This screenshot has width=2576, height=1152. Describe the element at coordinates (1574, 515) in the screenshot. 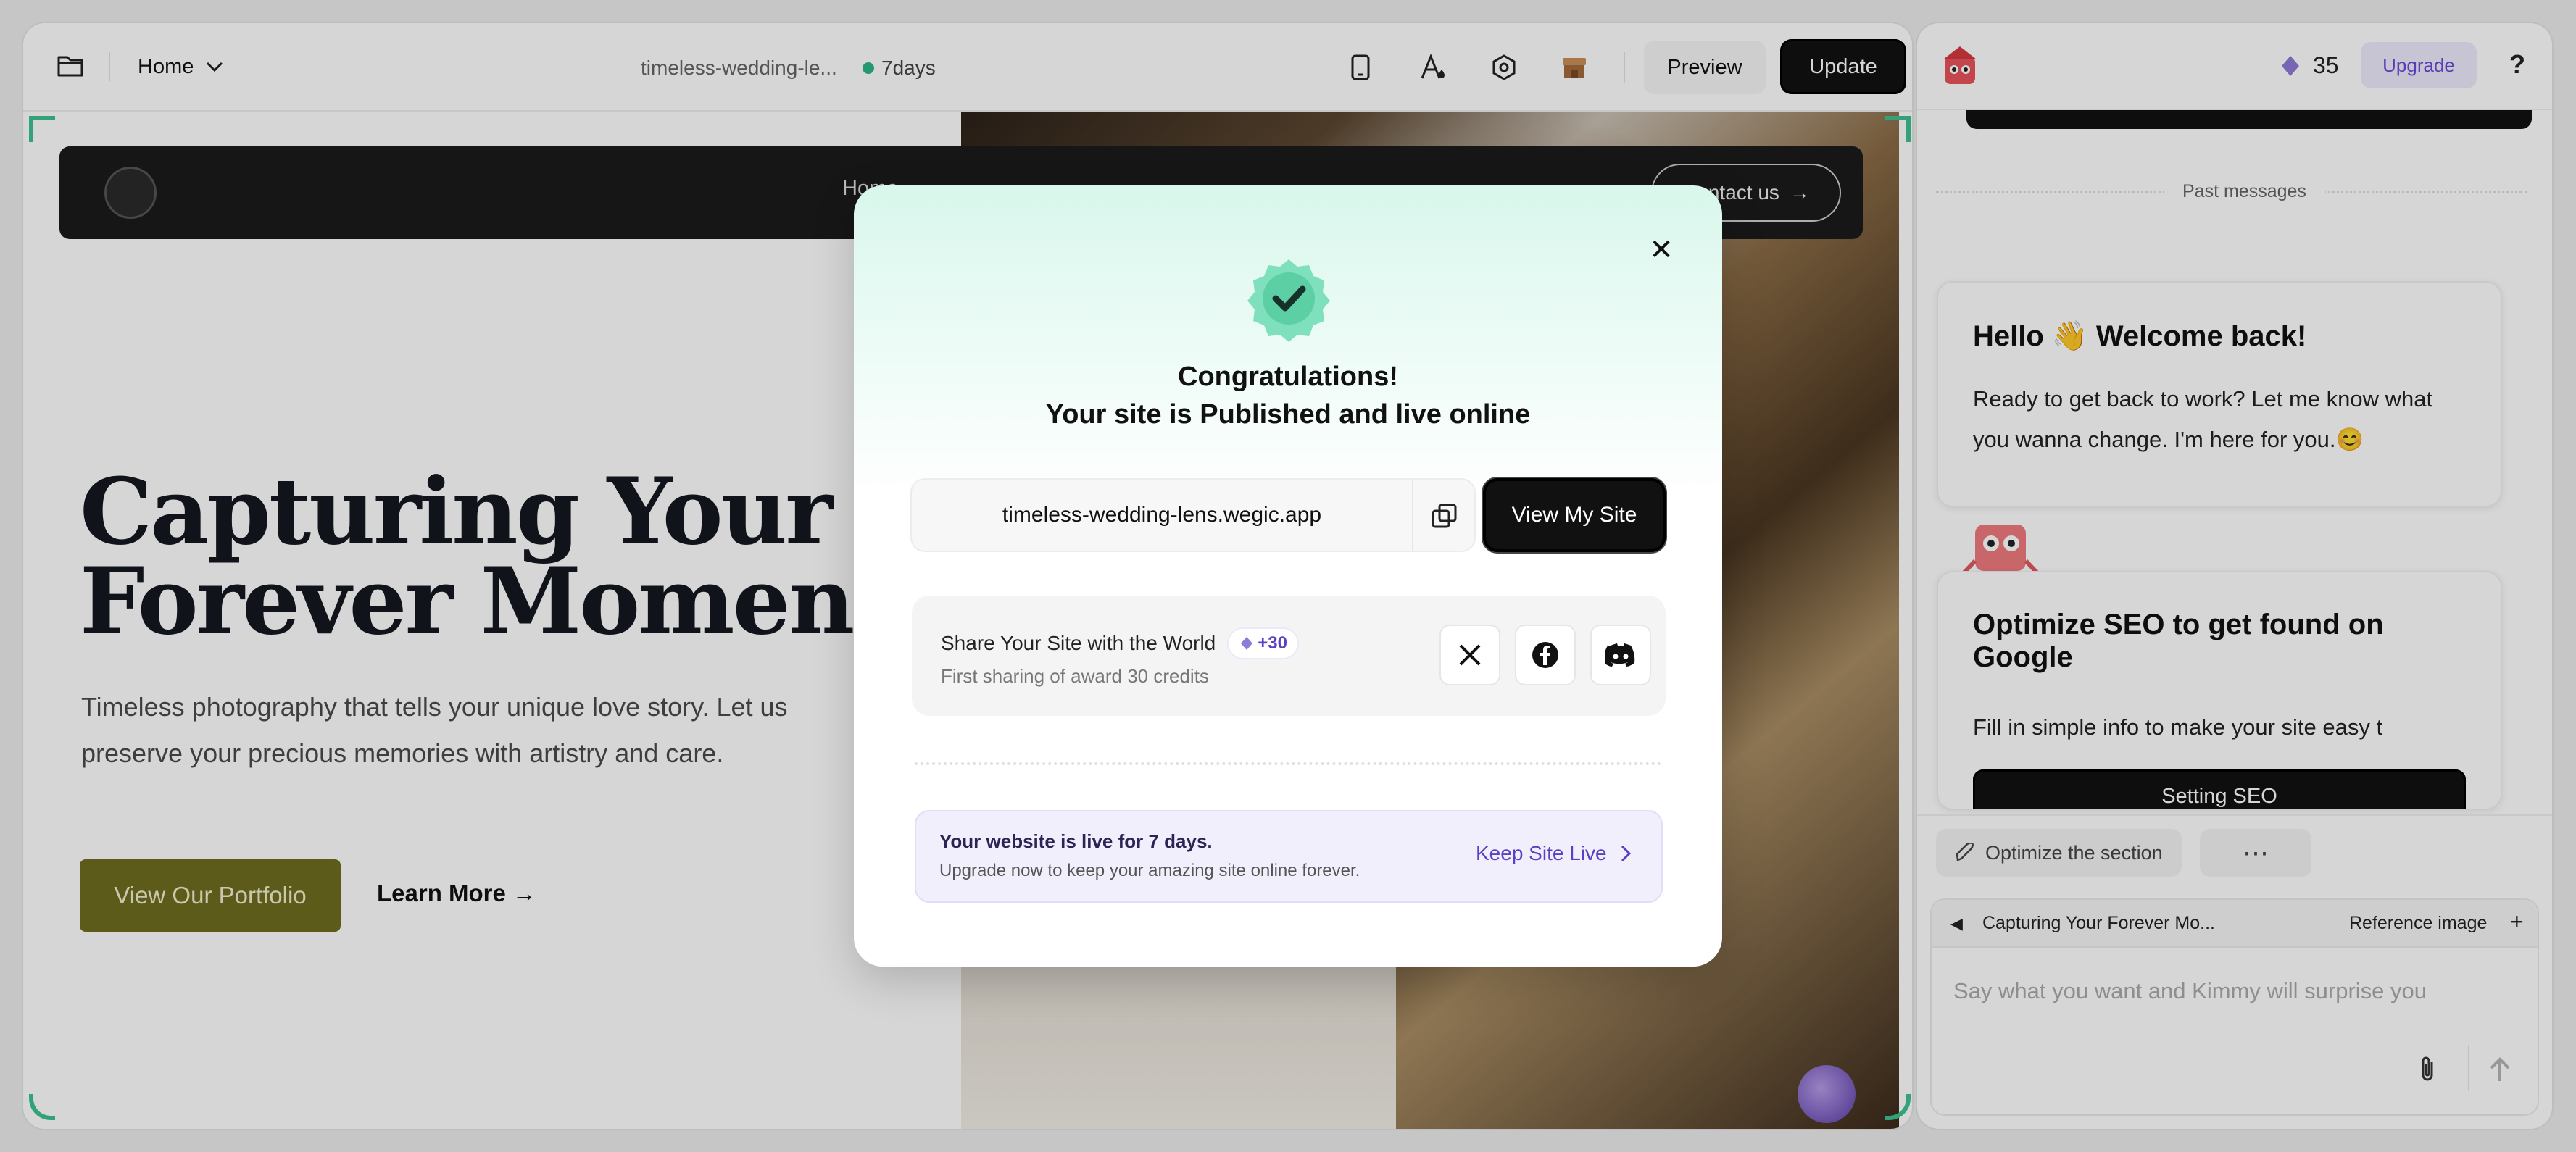

I see `view-my-site-button: View My Site` at that location.